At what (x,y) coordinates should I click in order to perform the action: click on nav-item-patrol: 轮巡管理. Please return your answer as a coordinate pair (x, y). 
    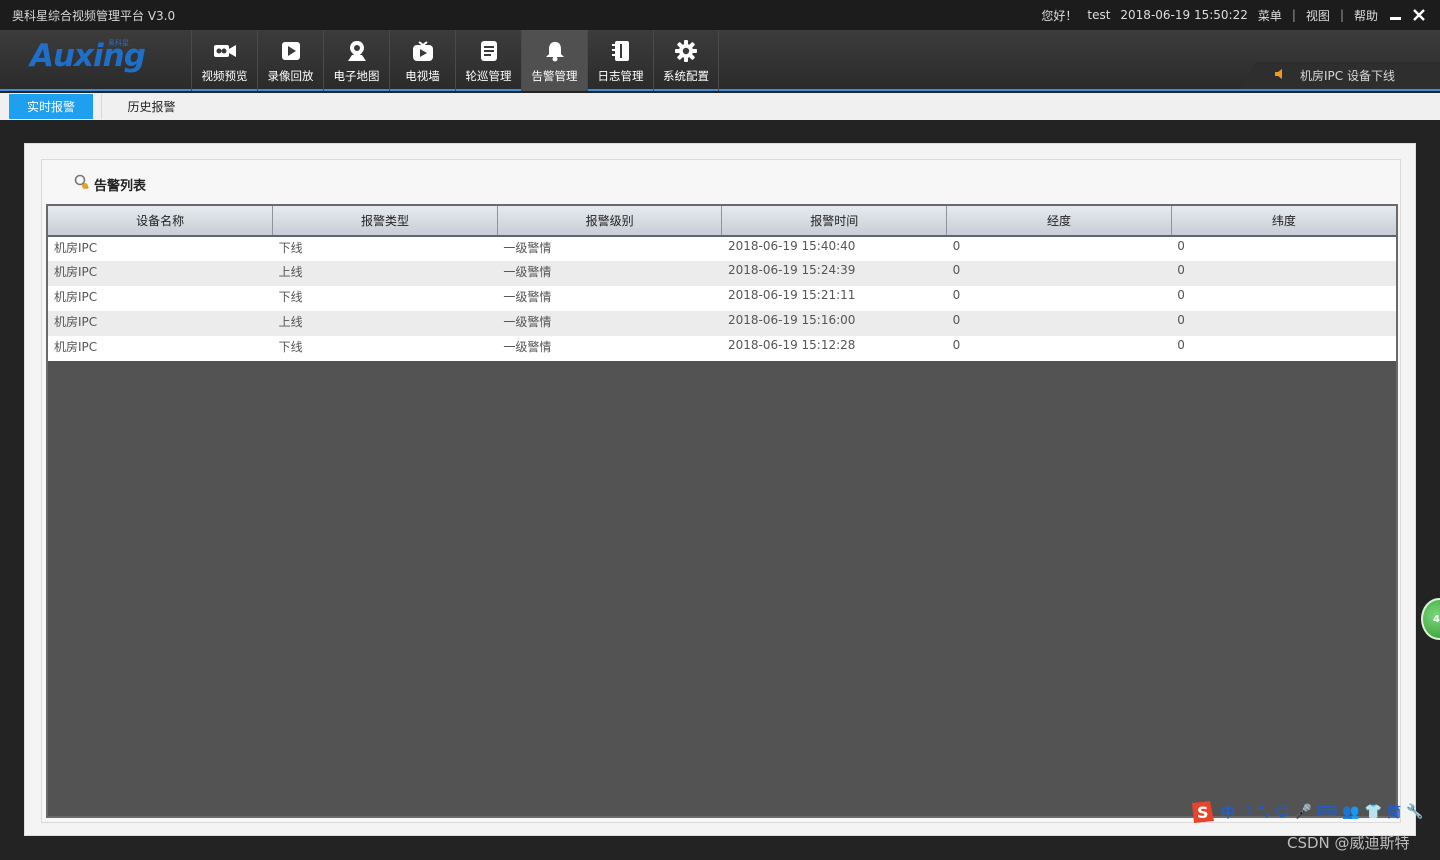
    Looking at the image, I should click on (488, 60).